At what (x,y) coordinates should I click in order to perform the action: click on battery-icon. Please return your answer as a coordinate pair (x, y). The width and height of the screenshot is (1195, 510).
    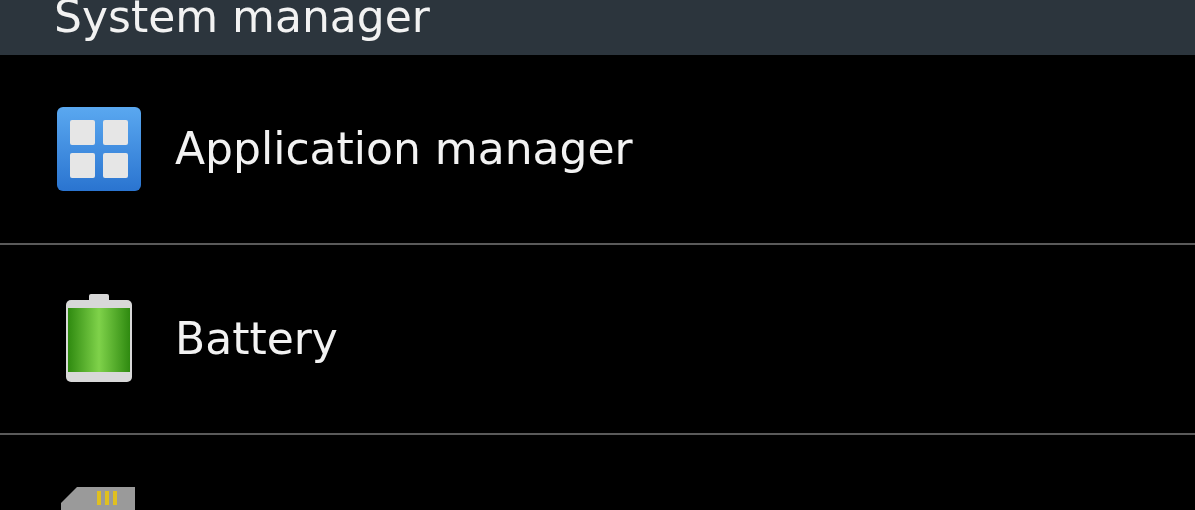
    Looking at the image, I should click on (99, 339).